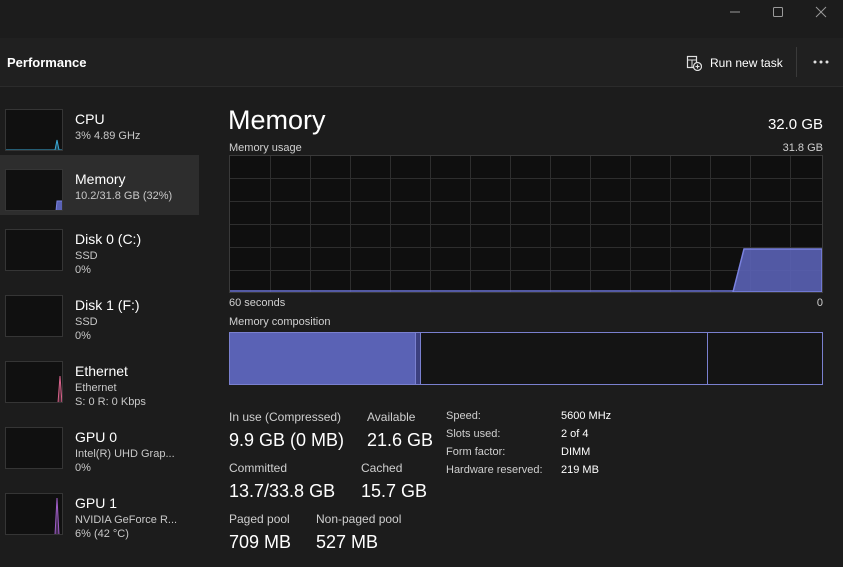 The image size is (843, 567). What do you see at coordinates (34, 514) in the screenshot?
I see `gpu-1-mini-graph` at bounding box center [34, 514].